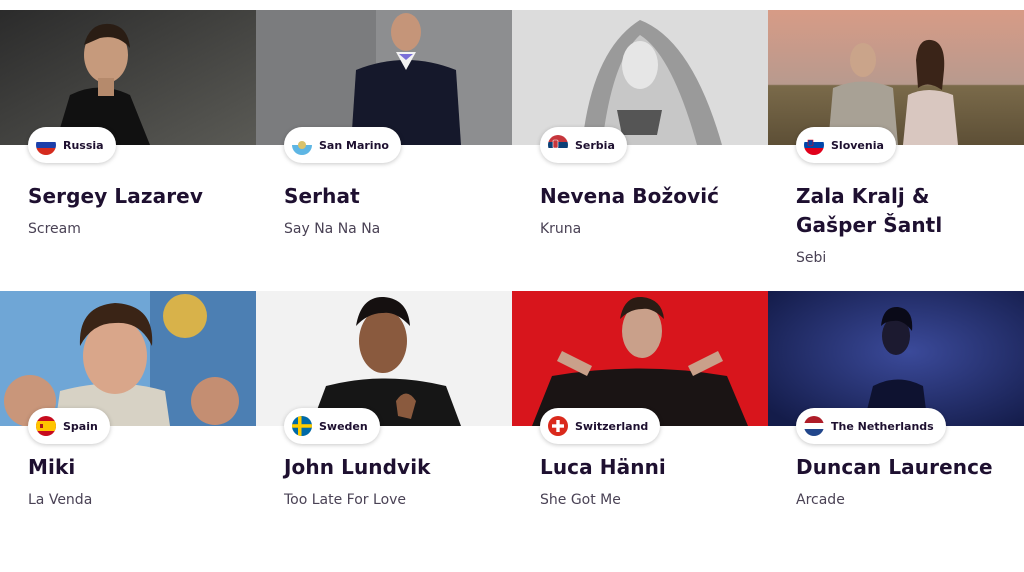  What do you see at coordinates (894, 467) in the screenshot?
I see `artist-name: Duncan Laurence` at bounding box center [894, 467].